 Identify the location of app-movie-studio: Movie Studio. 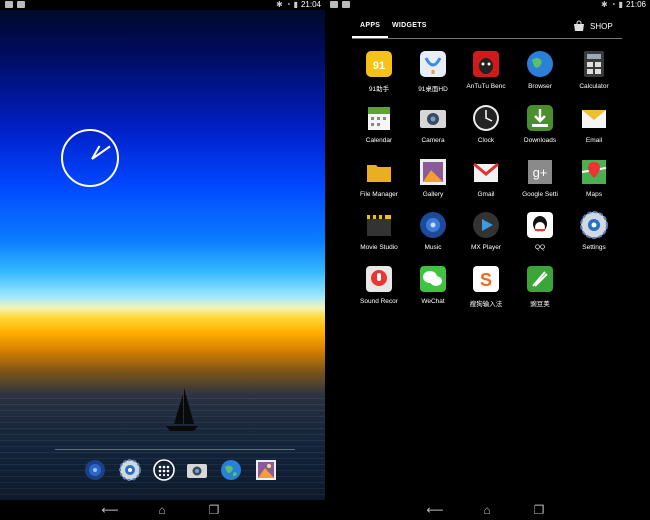
(379, 236).